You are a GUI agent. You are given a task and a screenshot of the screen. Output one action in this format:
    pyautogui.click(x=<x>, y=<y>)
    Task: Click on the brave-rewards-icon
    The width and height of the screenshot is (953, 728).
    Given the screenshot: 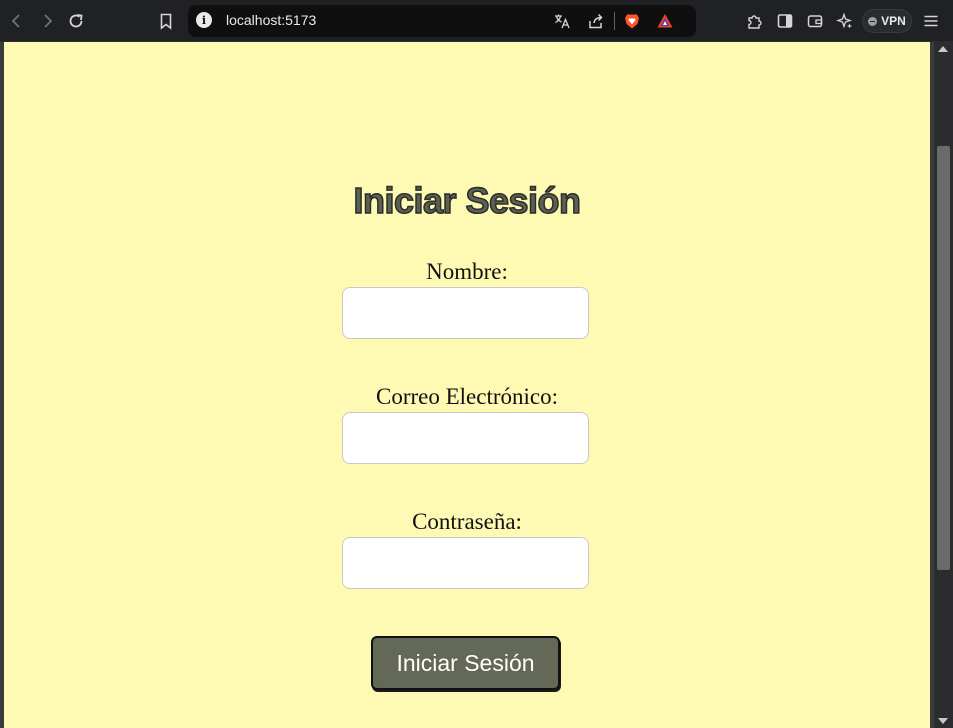 What is the action you would take?
    pyautogui.click(x=665, y=21)
    